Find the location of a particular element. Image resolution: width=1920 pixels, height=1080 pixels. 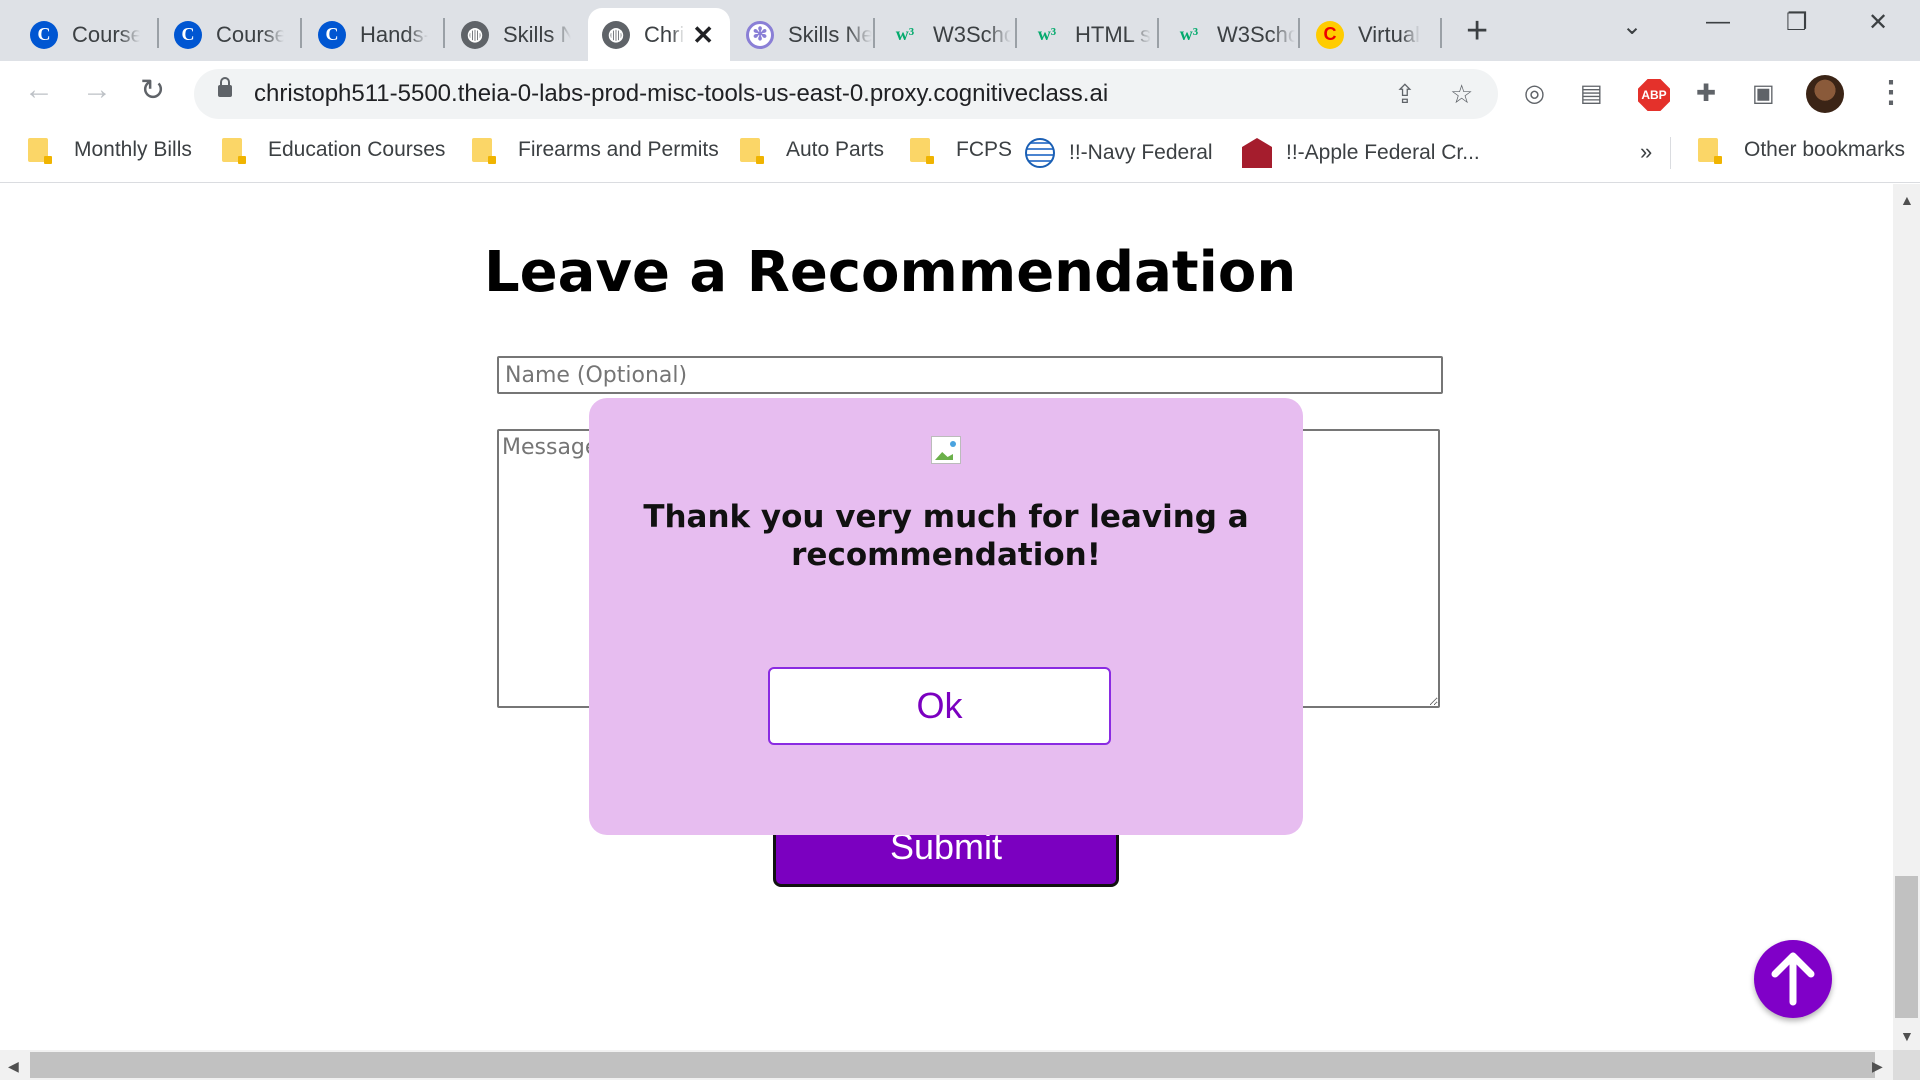

minimize-icon: — is located at coordinates (1718, 22).